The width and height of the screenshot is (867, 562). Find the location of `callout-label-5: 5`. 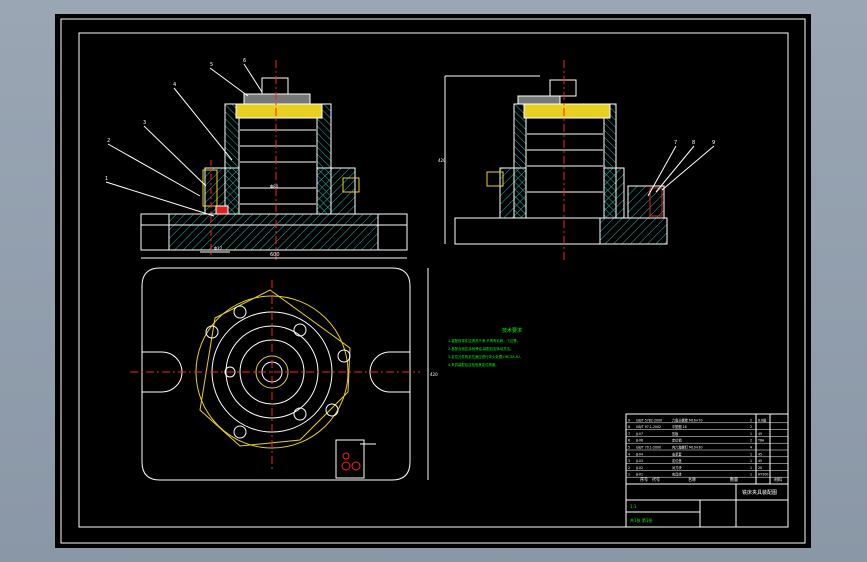

callout-label-5: 5 is located at coordinates (211, 65).